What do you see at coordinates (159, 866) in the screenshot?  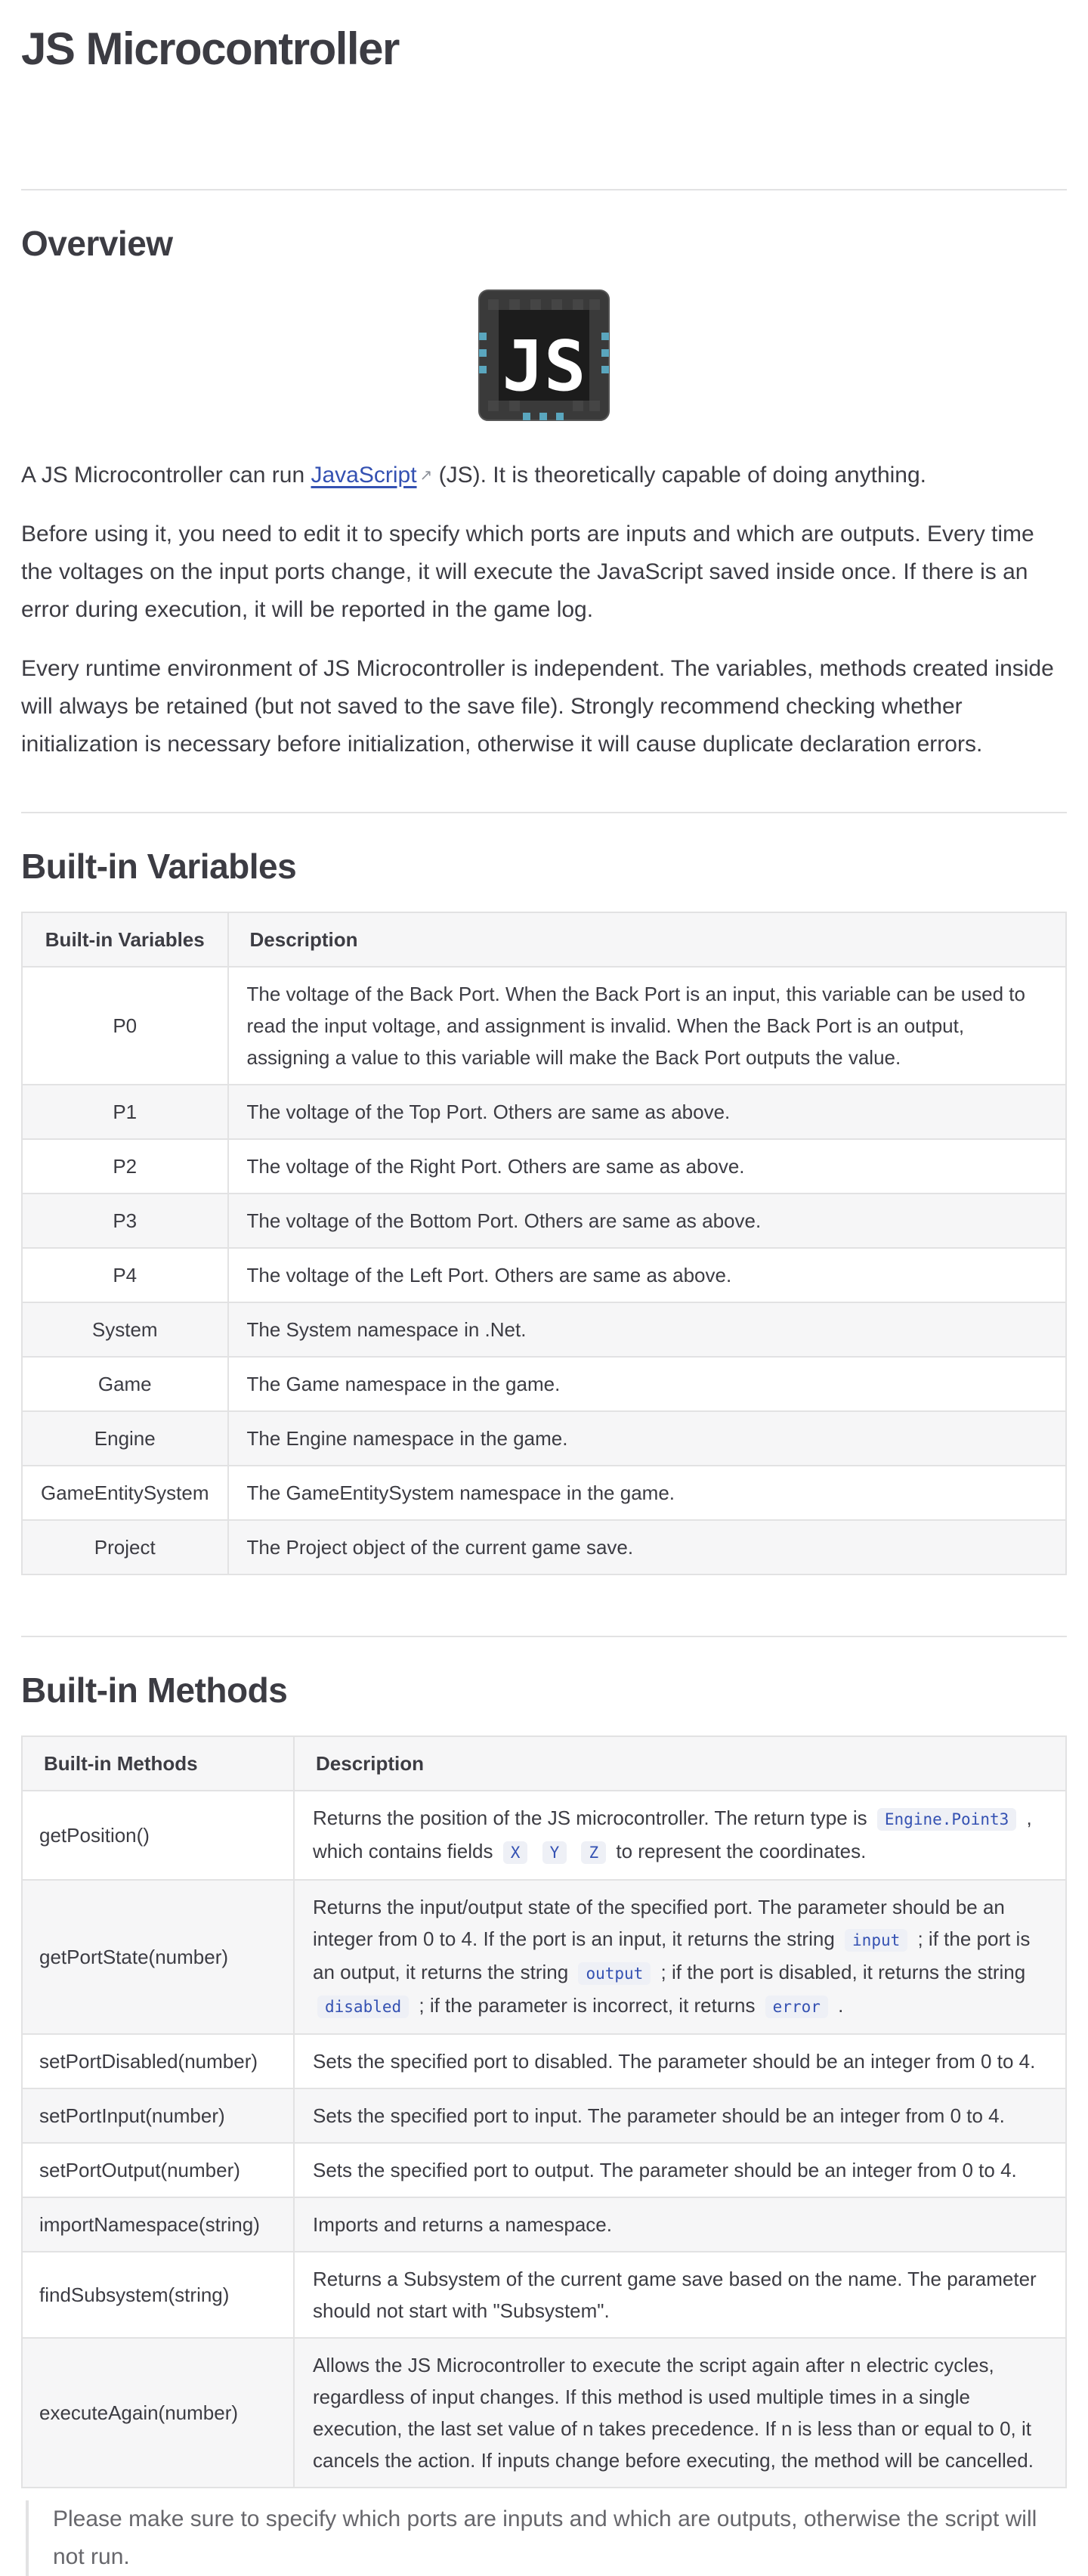 I see `builtin-variables-heading: Built-in Variables` at bounding box center [159, 866].